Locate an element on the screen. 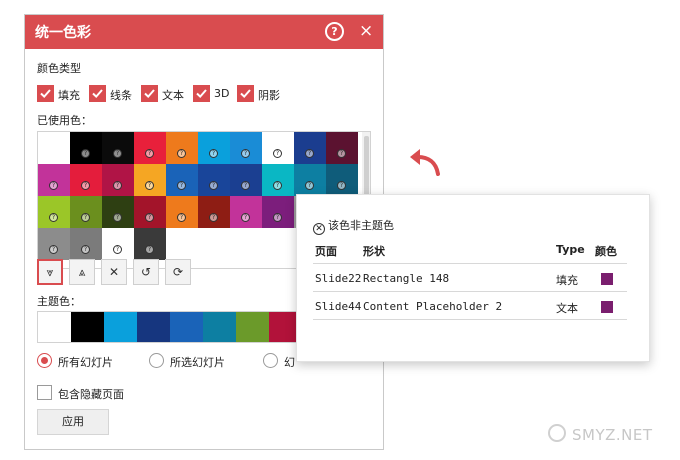 This screenshot has height=460, width=680. radio-unselected-icon is located at coordinates (156, 360).